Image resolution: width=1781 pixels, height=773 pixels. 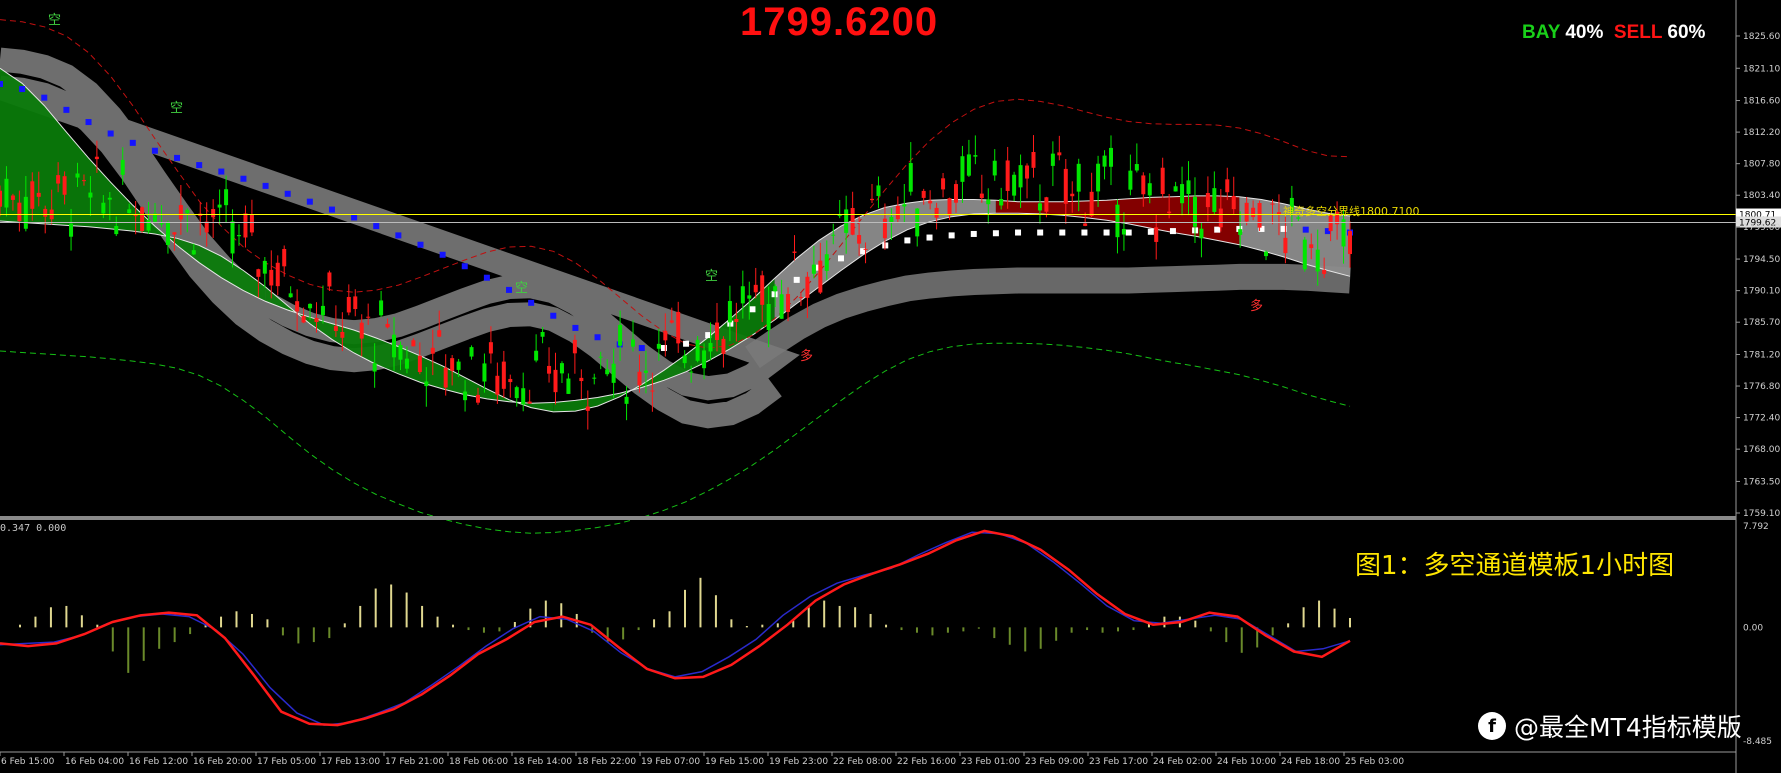 I want to click on signal-label: 空, so click(x=521, y=288).